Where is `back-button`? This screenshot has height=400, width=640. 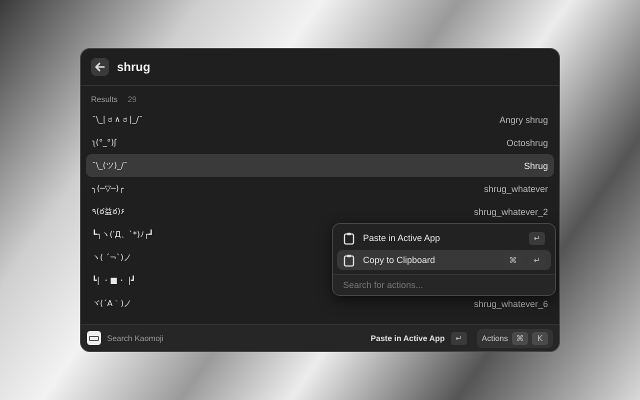 back-button is located at coordinates (100, 67).